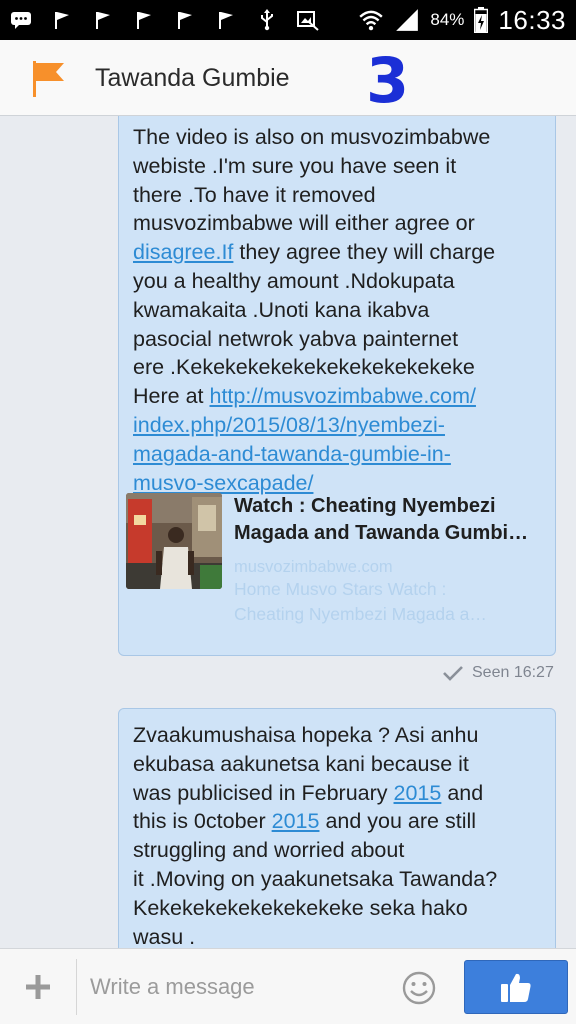 The height and width of the screenshot is (1024, 576). I want to click on usb-icon, so click(267, 20).